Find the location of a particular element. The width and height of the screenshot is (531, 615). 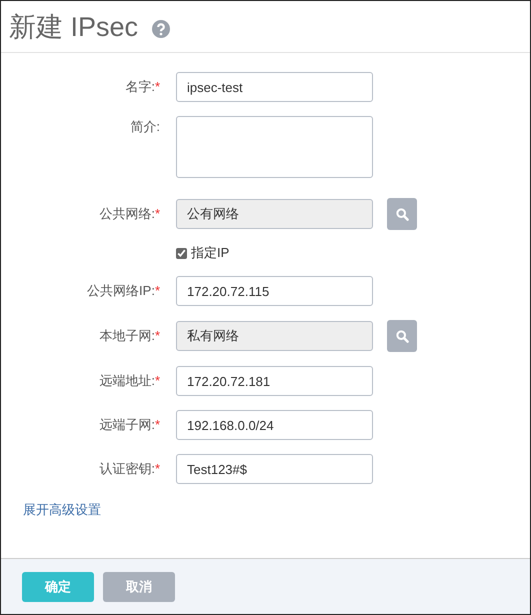

help-icon is located at coordinates (161, 29).